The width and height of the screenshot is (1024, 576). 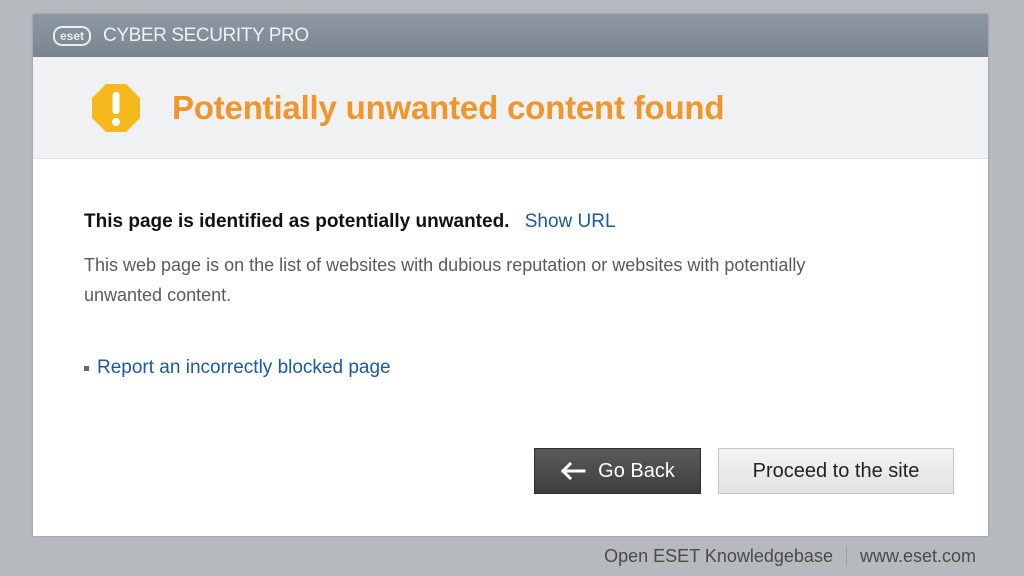 What do you see at coordinates (510, 35) in the screenshot?
I see `title-bar: eset CYBER SECURITY PRO` at bounding box center [510, 35].